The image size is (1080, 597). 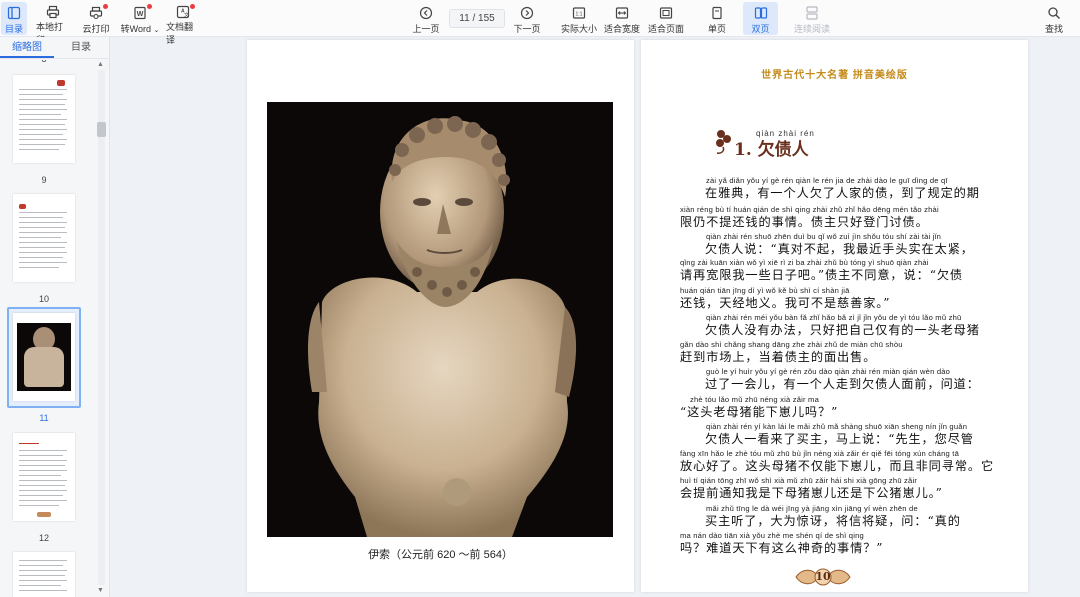 What do you see at coordinates (1053, 29) in the screenshot?
I see `search-label: 查找` at bounding box center [1053, 29].